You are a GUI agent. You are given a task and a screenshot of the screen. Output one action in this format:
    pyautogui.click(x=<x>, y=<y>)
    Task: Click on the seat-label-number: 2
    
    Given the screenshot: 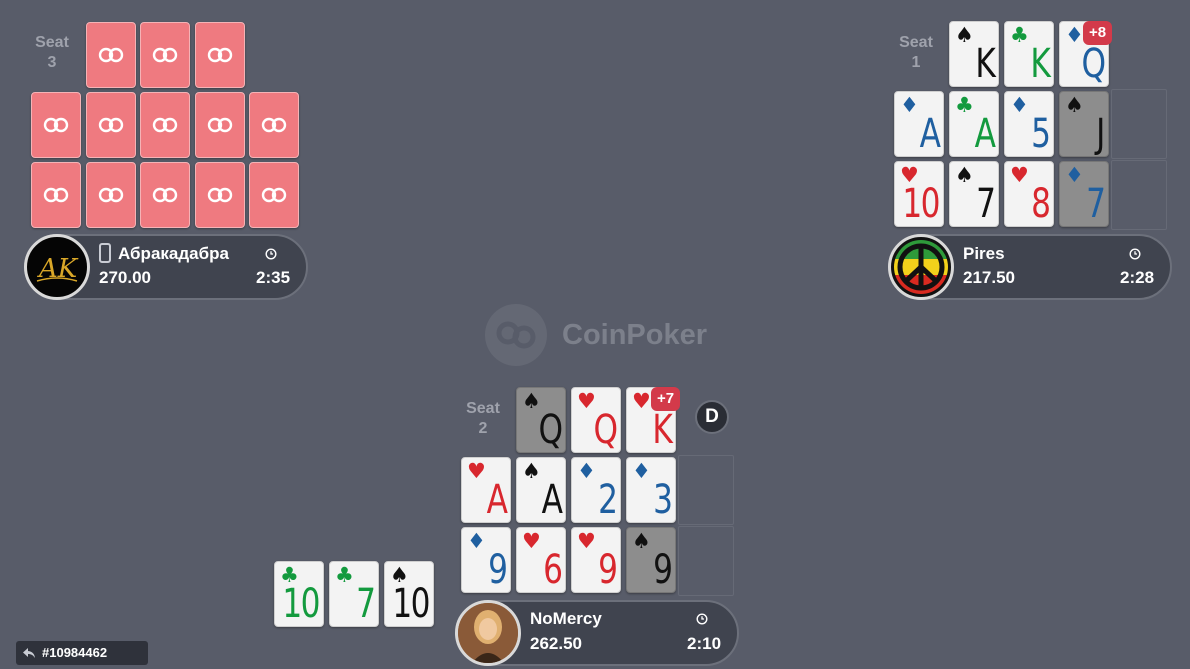 What is the action you would take?
    pyautogui.click(x=483, y=428)
    